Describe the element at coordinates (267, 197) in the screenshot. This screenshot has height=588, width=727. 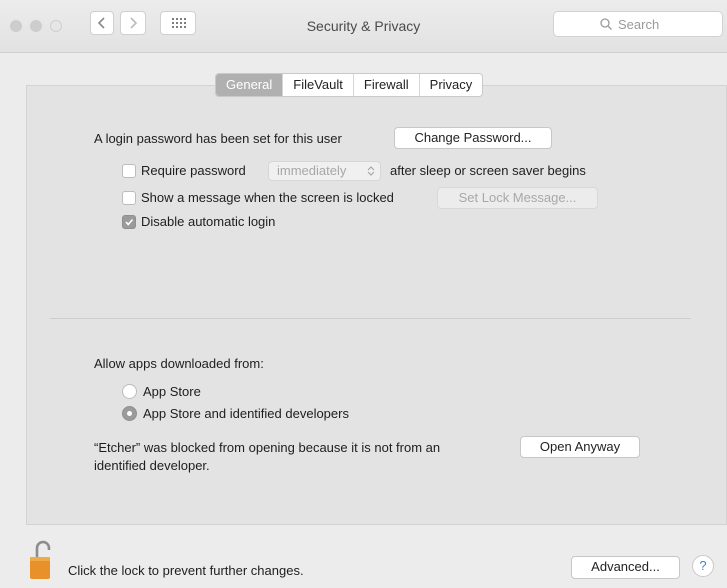
I see `show-message-label: Show a message when the screen is locked` at that location.